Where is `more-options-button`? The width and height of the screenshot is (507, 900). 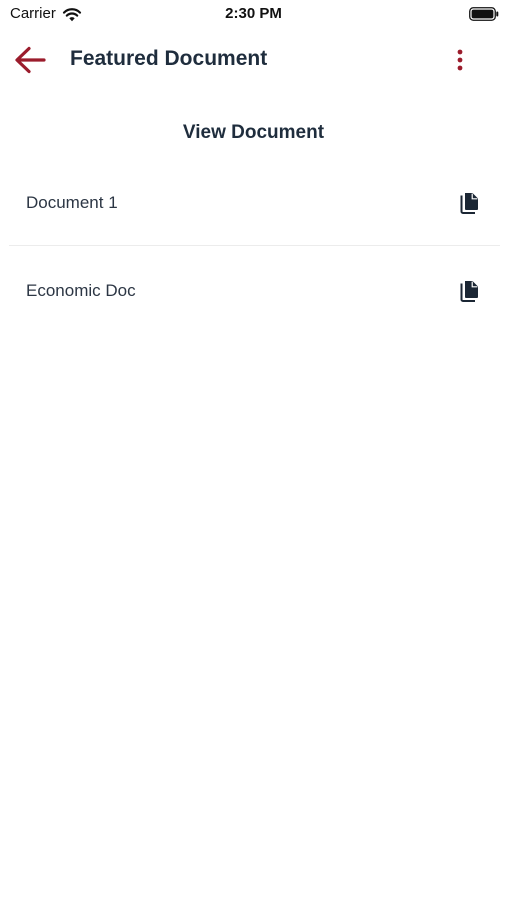
more-options-button is located at coordinates (460, 60).